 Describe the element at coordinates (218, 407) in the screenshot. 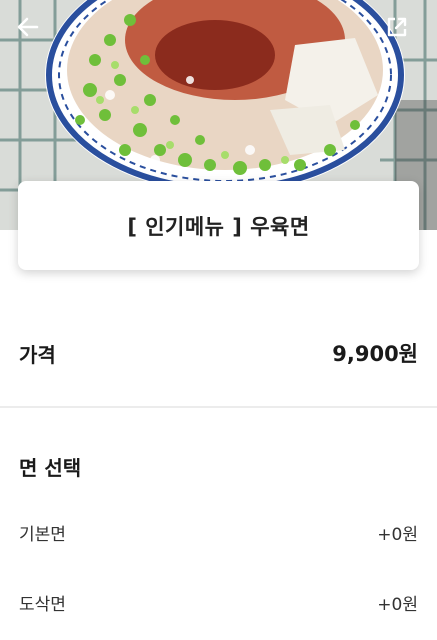

I see `section-divider` at that location.